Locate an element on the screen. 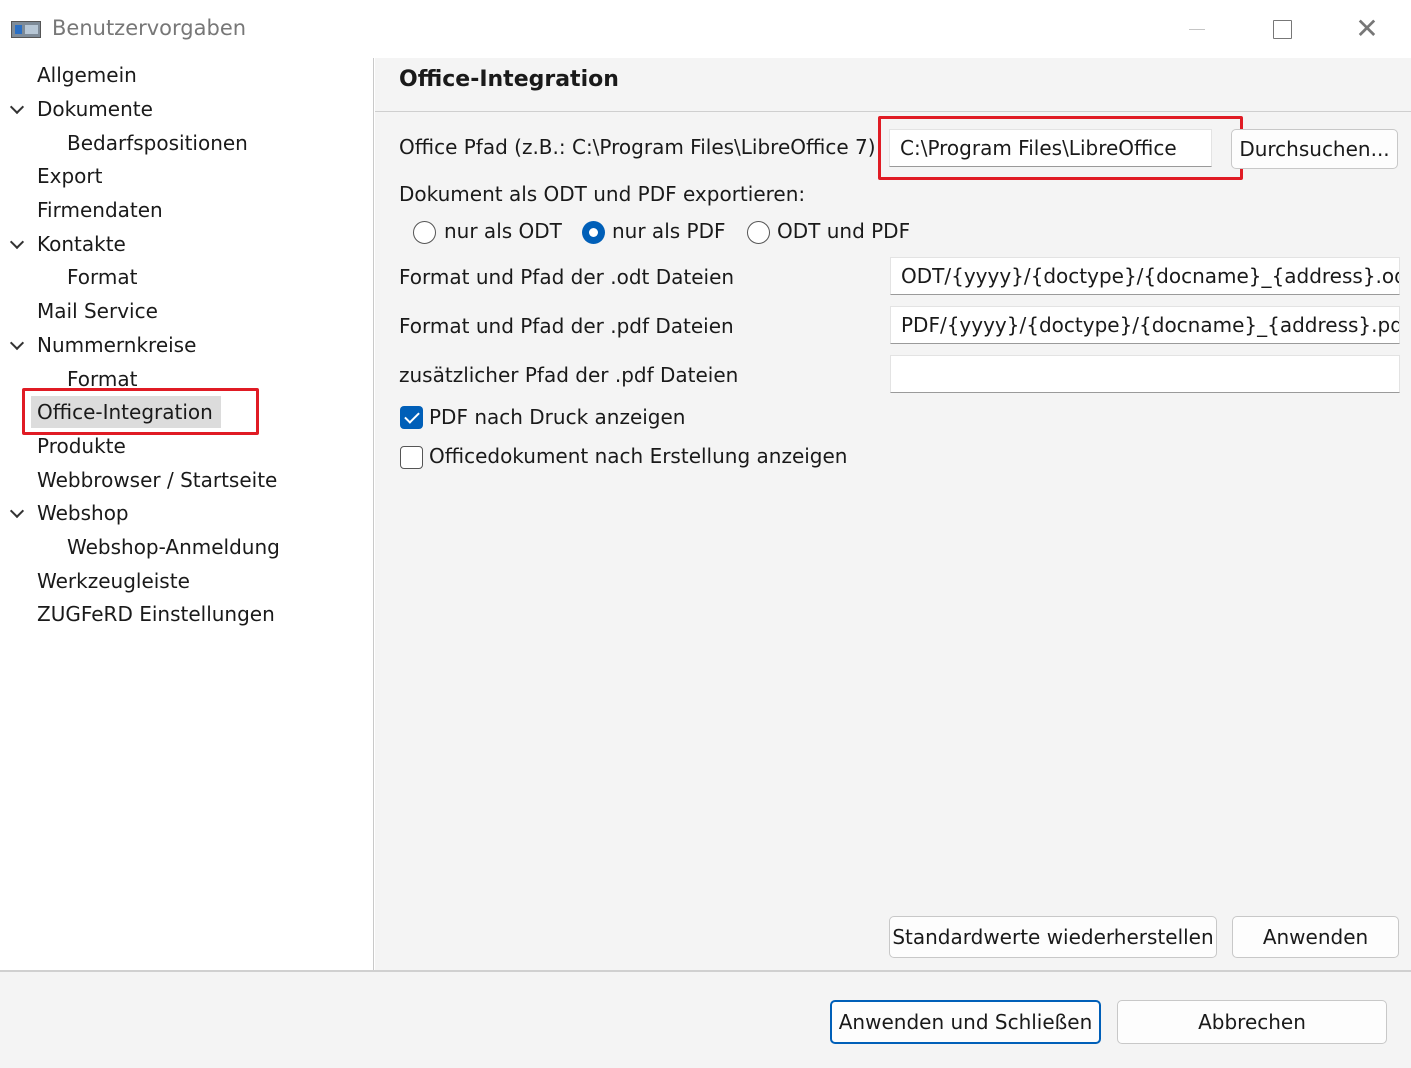 Image resolution: width=1411 pixels, height=1068 pixels. tree-item-firmendaten: Firmendaten is located at coordinates (100, 210).